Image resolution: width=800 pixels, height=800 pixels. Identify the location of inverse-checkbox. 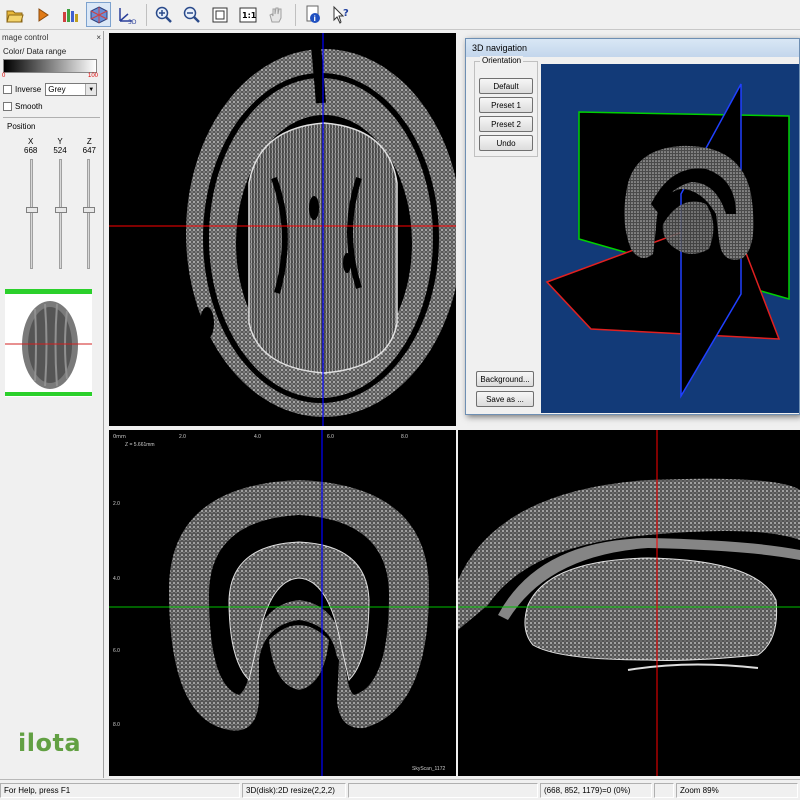
(7, 89).